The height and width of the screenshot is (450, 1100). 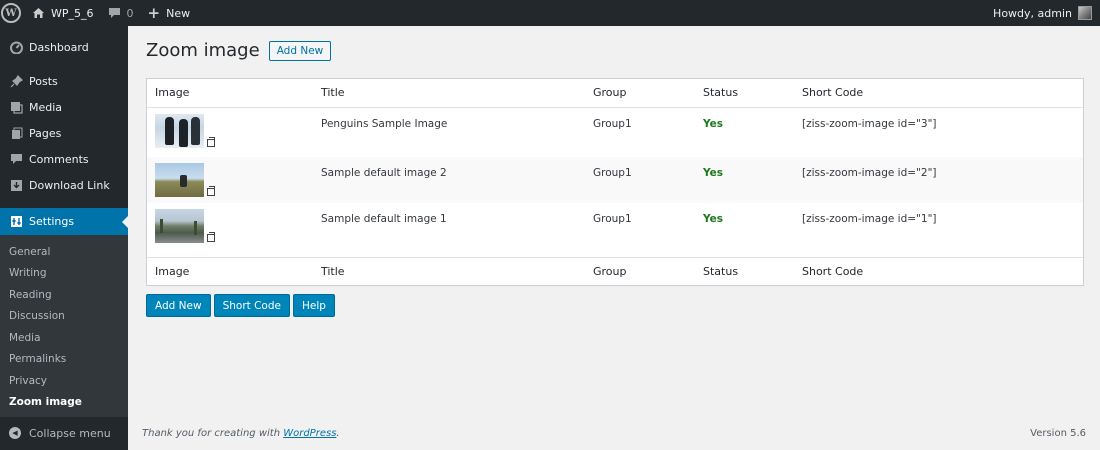 I want to click on site-name-link: WP_5_6, so click(x=63, y=13).